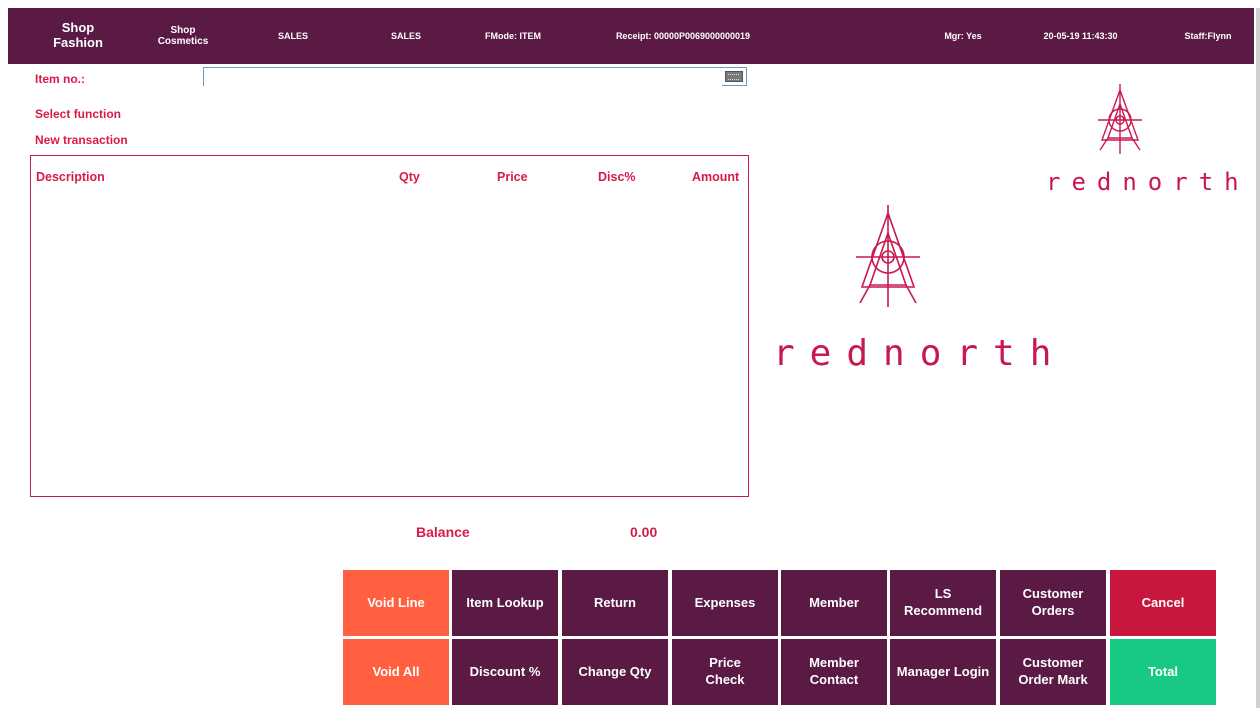 The width and height of the screenshot is (1260, 713). What do you see at coordinates (505, 672) in the screenshot?
I see `discount-button: Discount %` at bounding box center [505, 672].